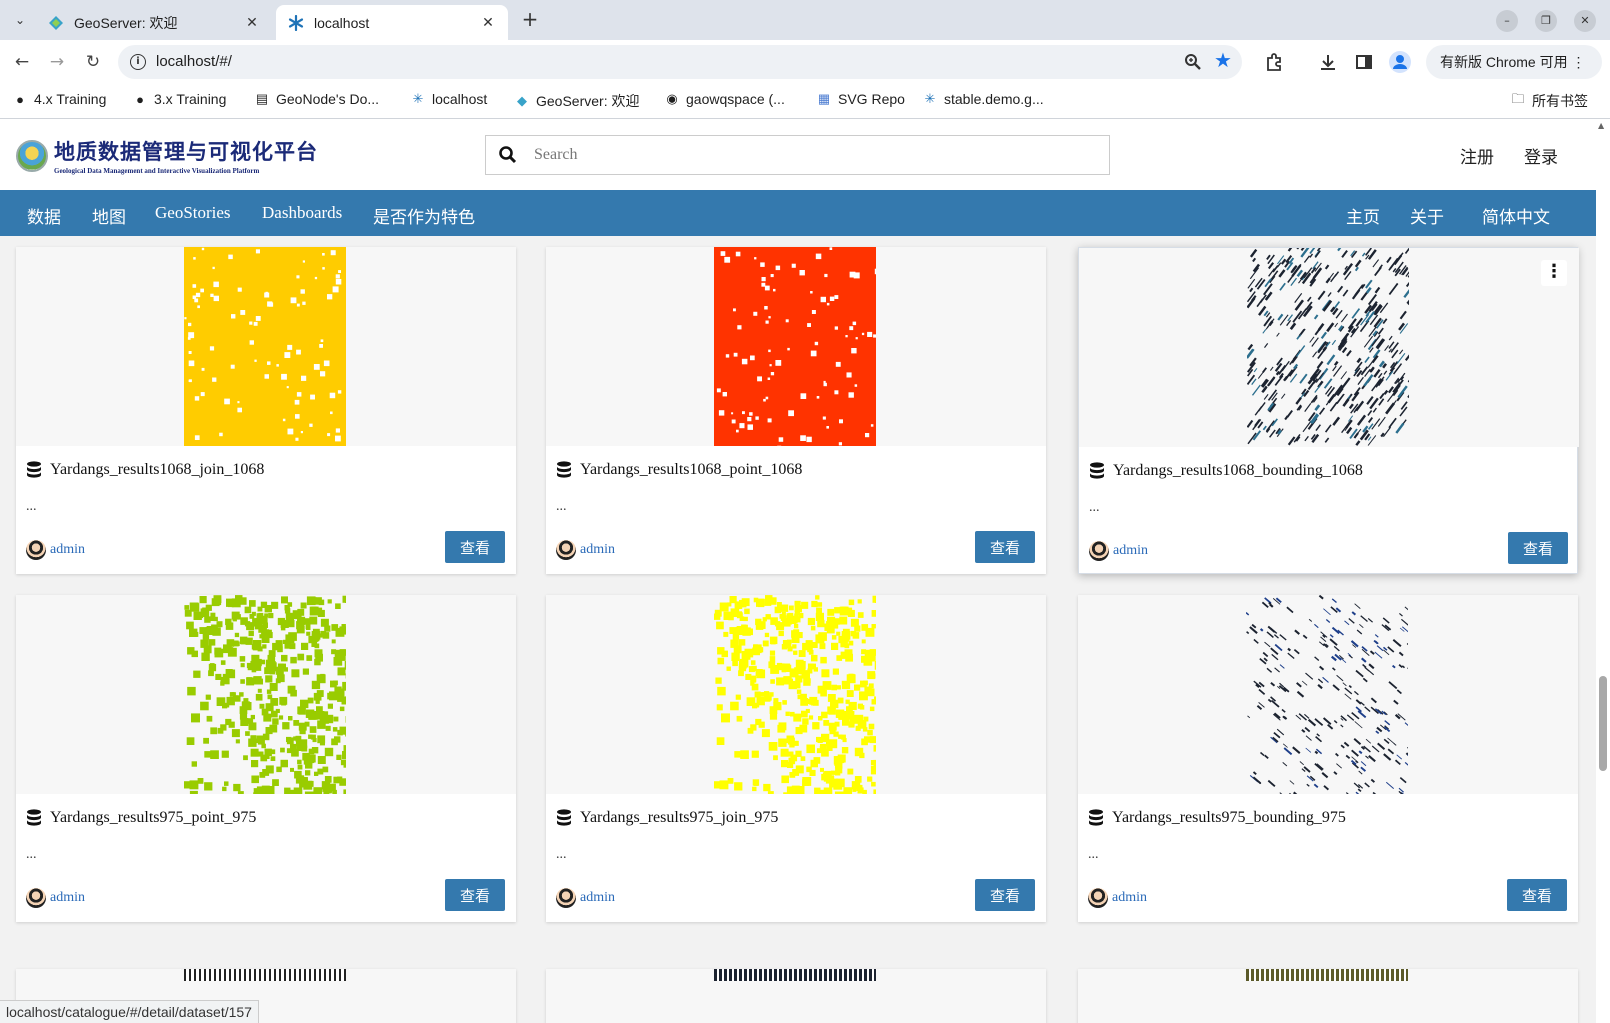 The image size is (1610, 1023). What do you see at coordinates (424, 215) in the screenshot?
I see `nav-featured: 是否作为特色` at bounding box center [424, 215].